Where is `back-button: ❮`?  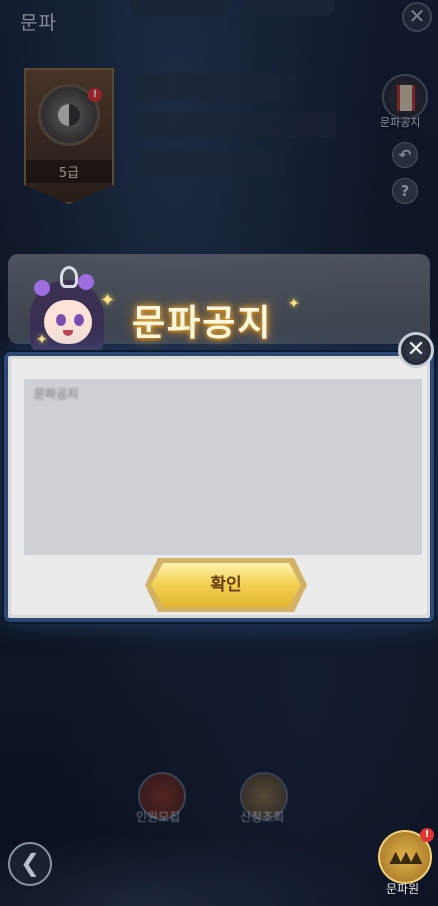 back-button: ❮ is located at coordinates (30, 864).